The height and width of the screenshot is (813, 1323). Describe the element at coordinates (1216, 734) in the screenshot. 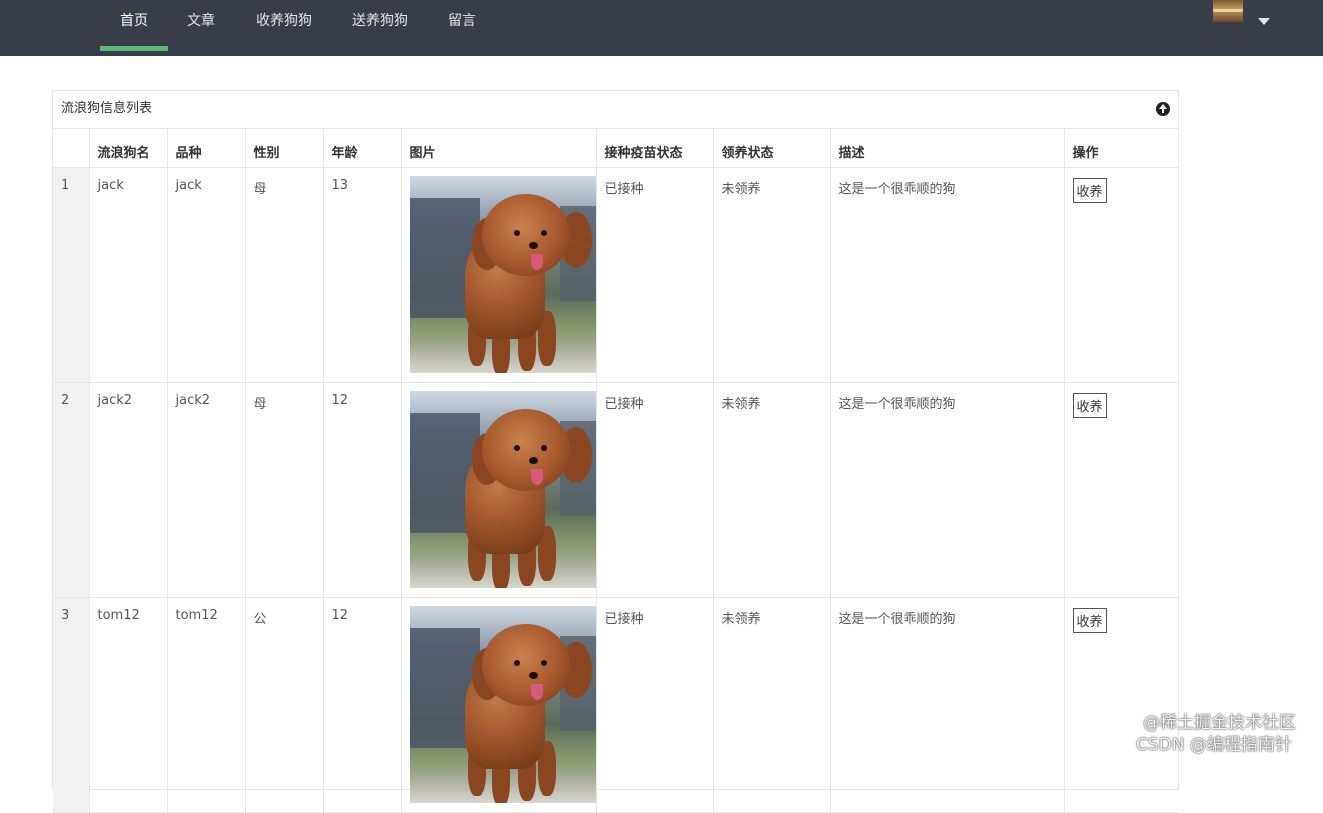

I see `watermark: @稀土掘金技术社区 CSDN @编程指南针` at that location.